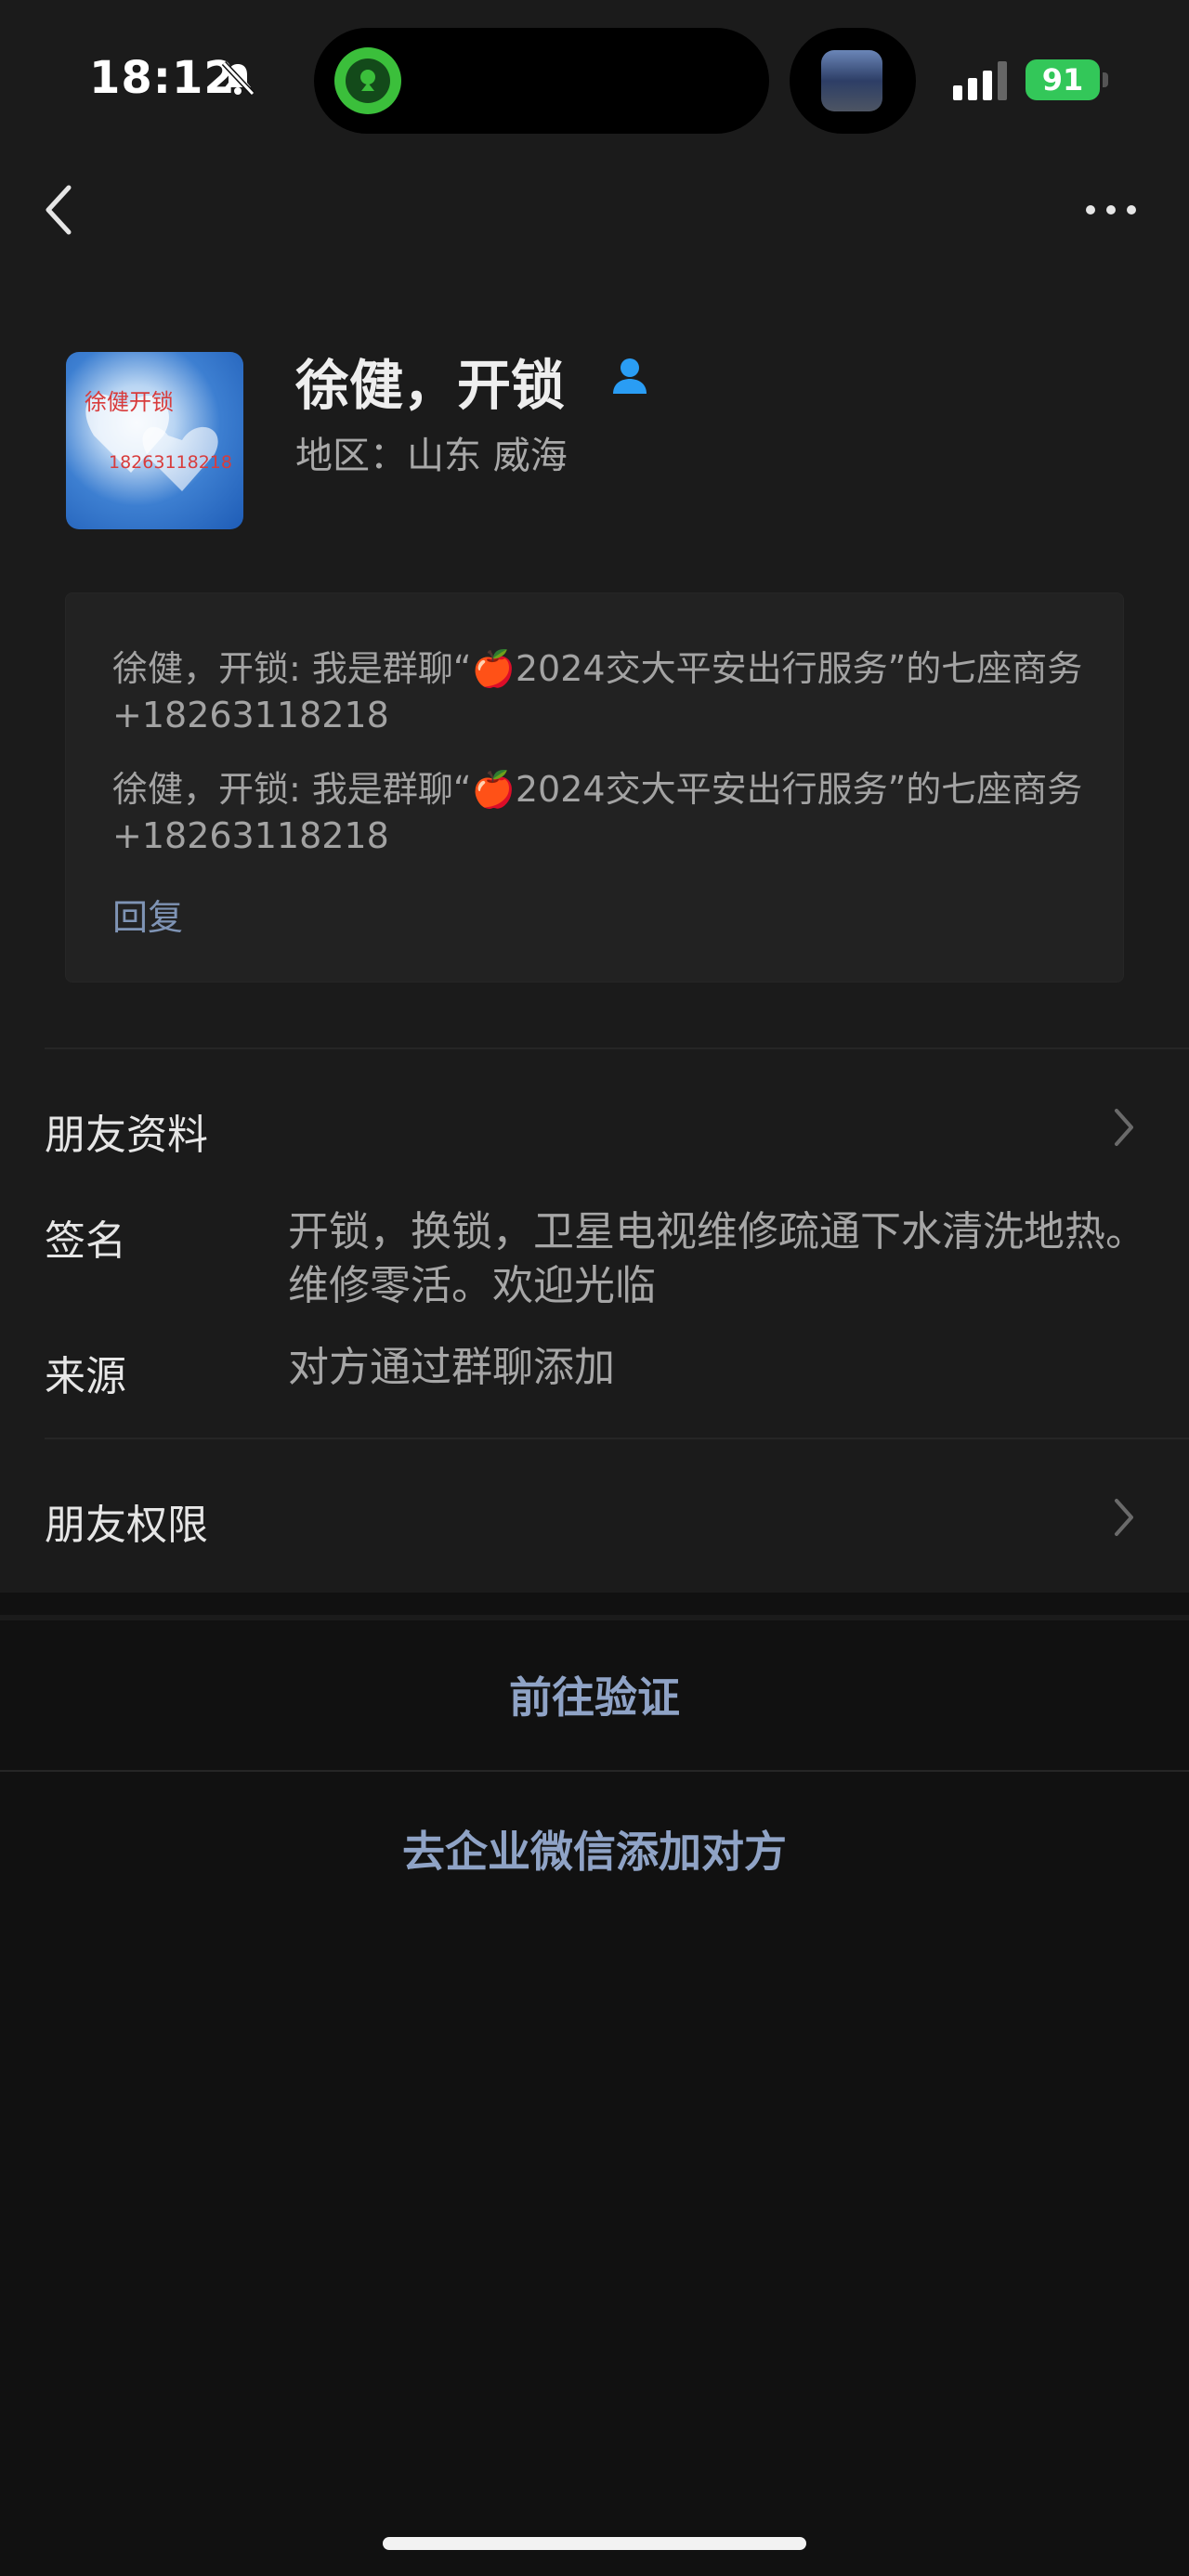  What do you see at coordinates (451, 1367) in the screenshot?
I see `source-value: 对方通过群聊添加` at bounding box center [451, 1367].